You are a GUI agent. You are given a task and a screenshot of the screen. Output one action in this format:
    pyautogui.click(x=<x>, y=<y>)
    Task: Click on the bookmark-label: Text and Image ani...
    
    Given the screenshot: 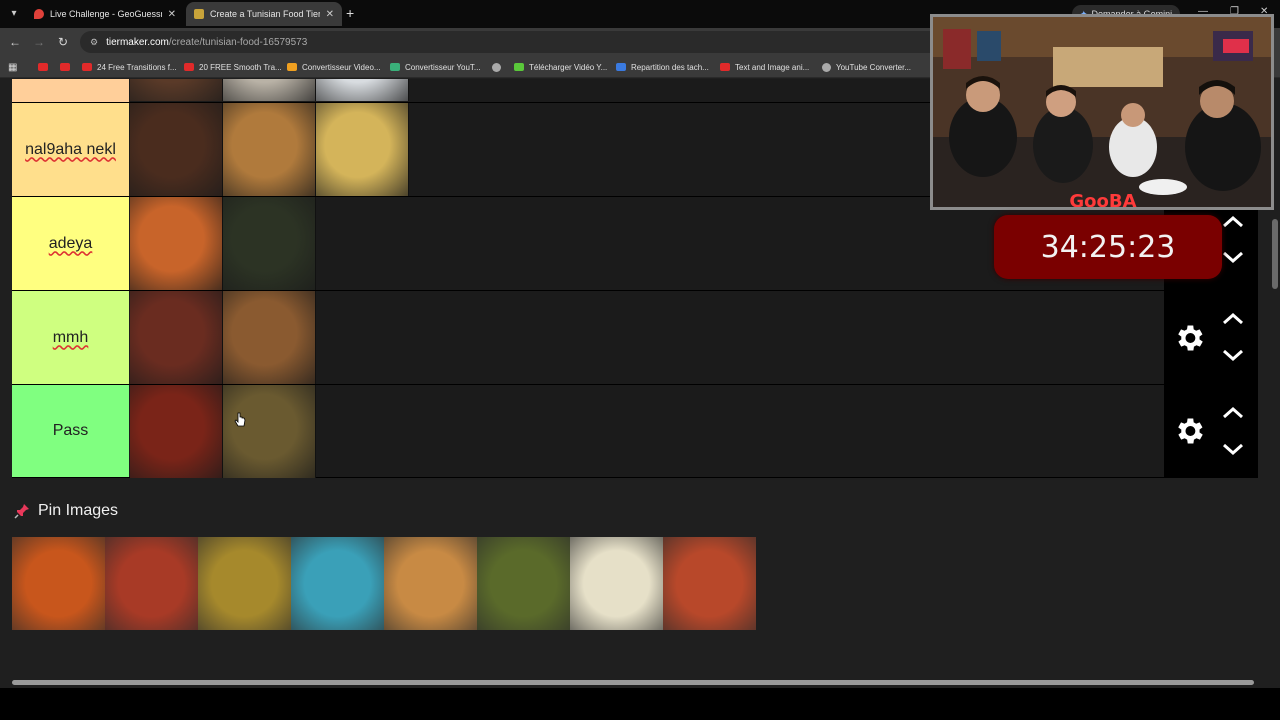 What is the action you would take?
    pyautogui.click(x=772, y=67)
    